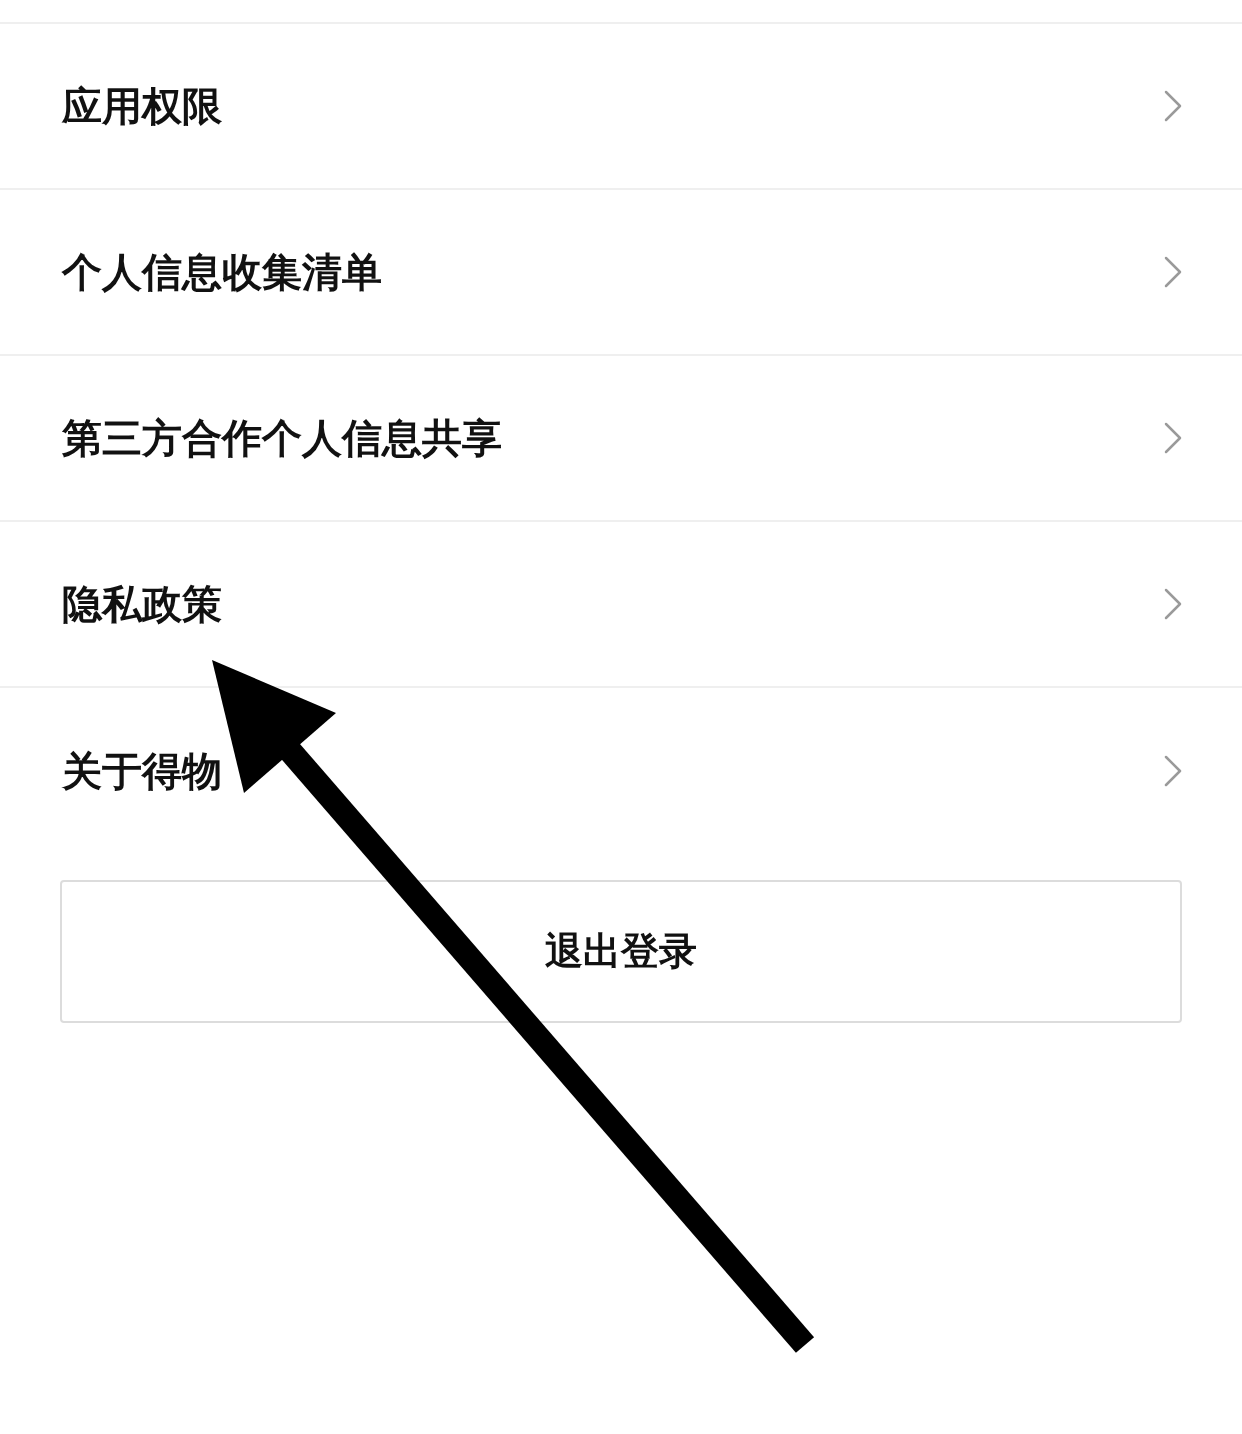 The width and height of the screenshot is (1242, 1434). I want to click on menu-item-label: 第三方合作个人信息共享, so click(282, 438).